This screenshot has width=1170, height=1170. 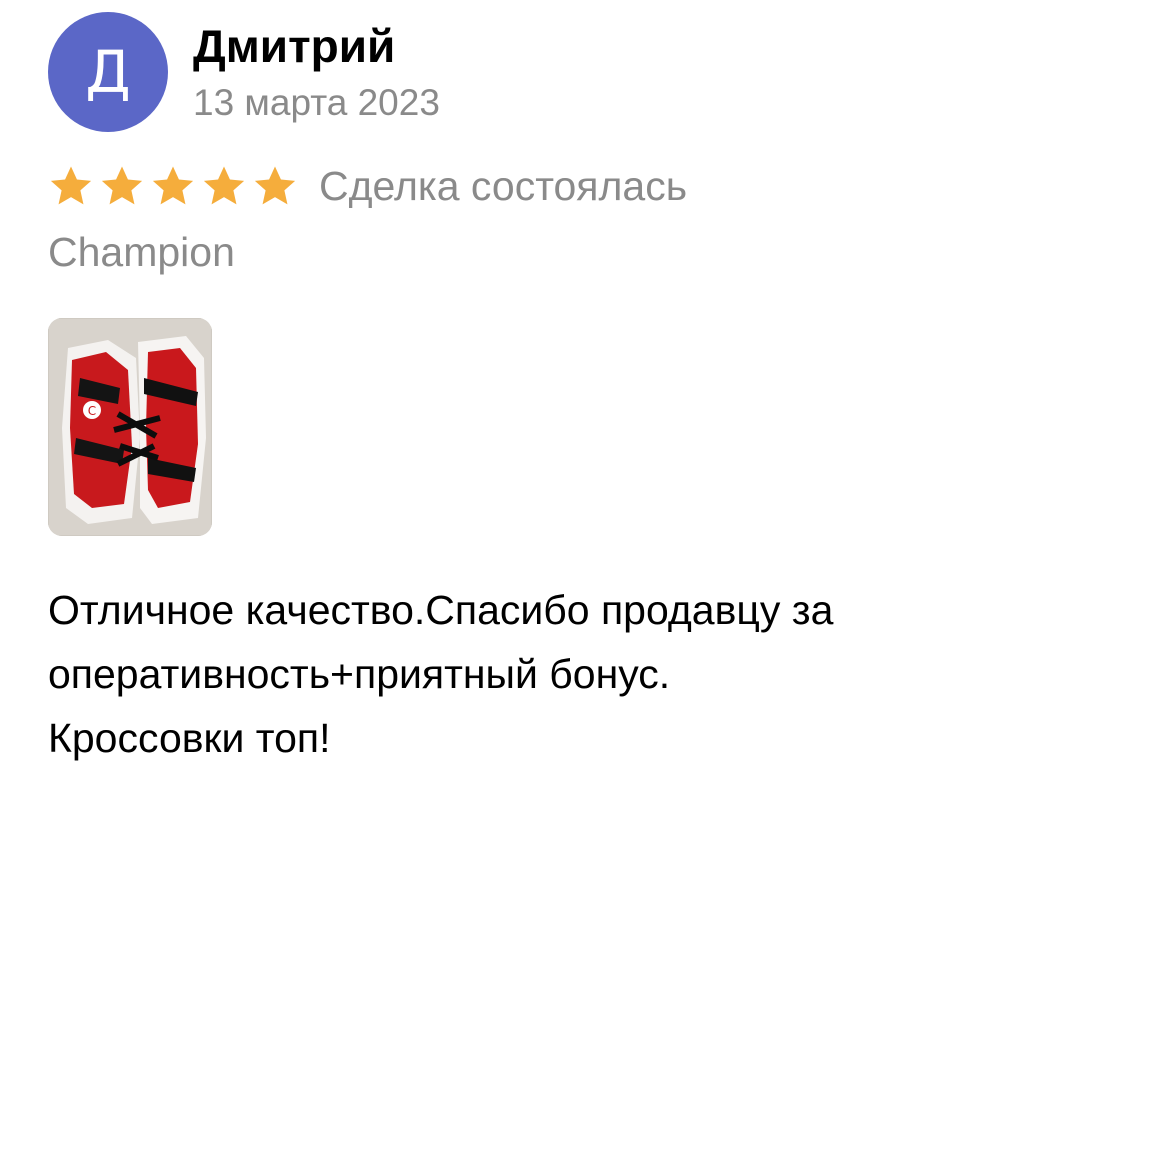 I want to click on review-date: 13 марта 2023, so click(x=316, y=102).